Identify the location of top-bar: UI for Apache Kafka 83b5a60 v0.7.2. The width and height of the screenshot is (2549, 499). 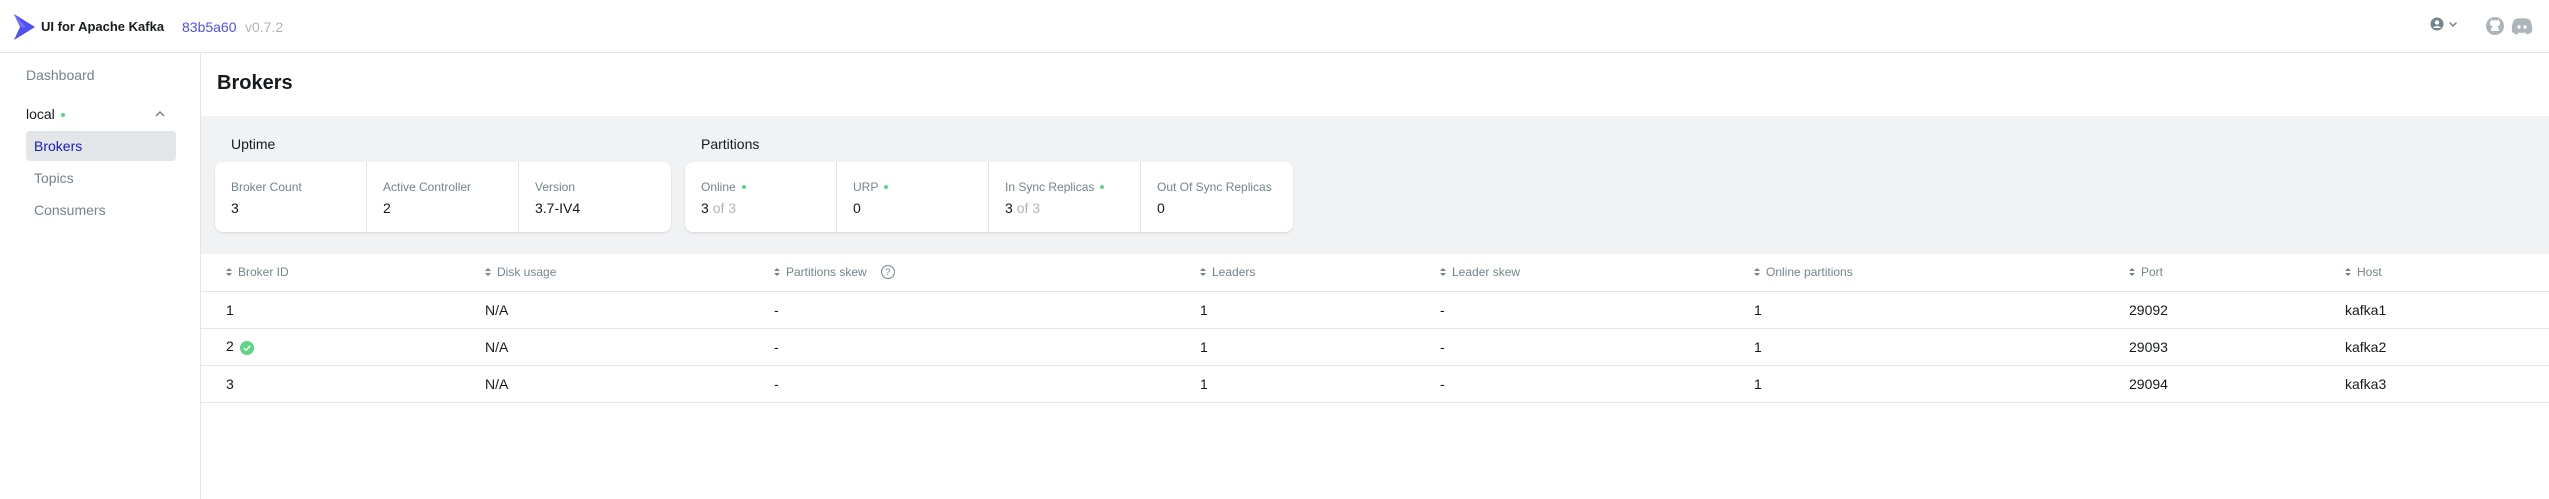
(1274, 26).